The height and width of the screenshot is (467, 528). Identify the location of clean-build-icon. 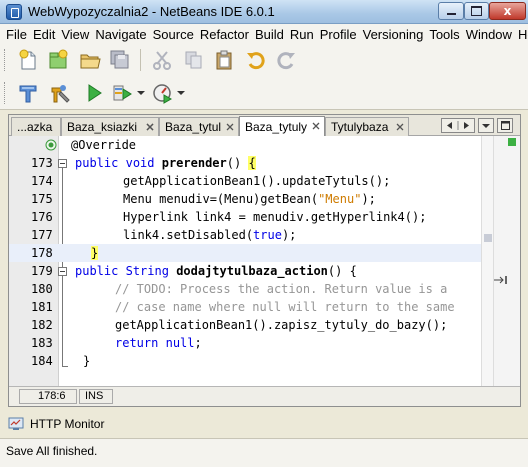
(28, 93).